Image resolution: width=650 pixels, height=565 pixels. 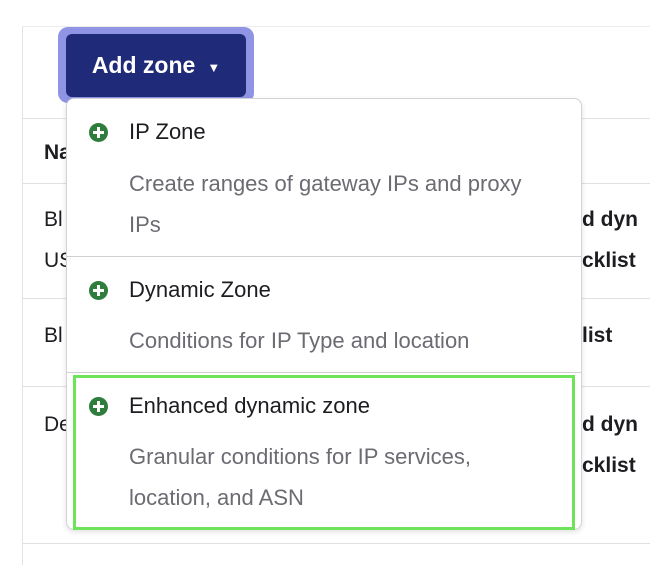 What do you see at coordinates (336, 543) in the screenshot?
I see `table-row-divider` at bounding box center [336, 543].